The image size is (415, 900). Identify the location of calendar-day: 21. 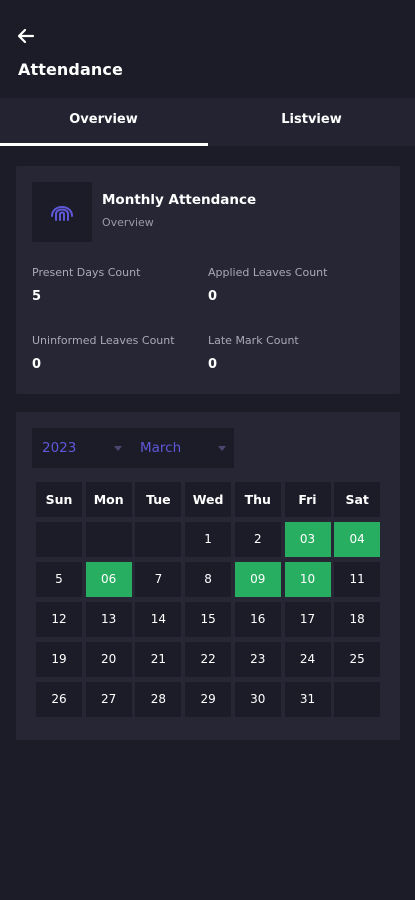
(158, 659).